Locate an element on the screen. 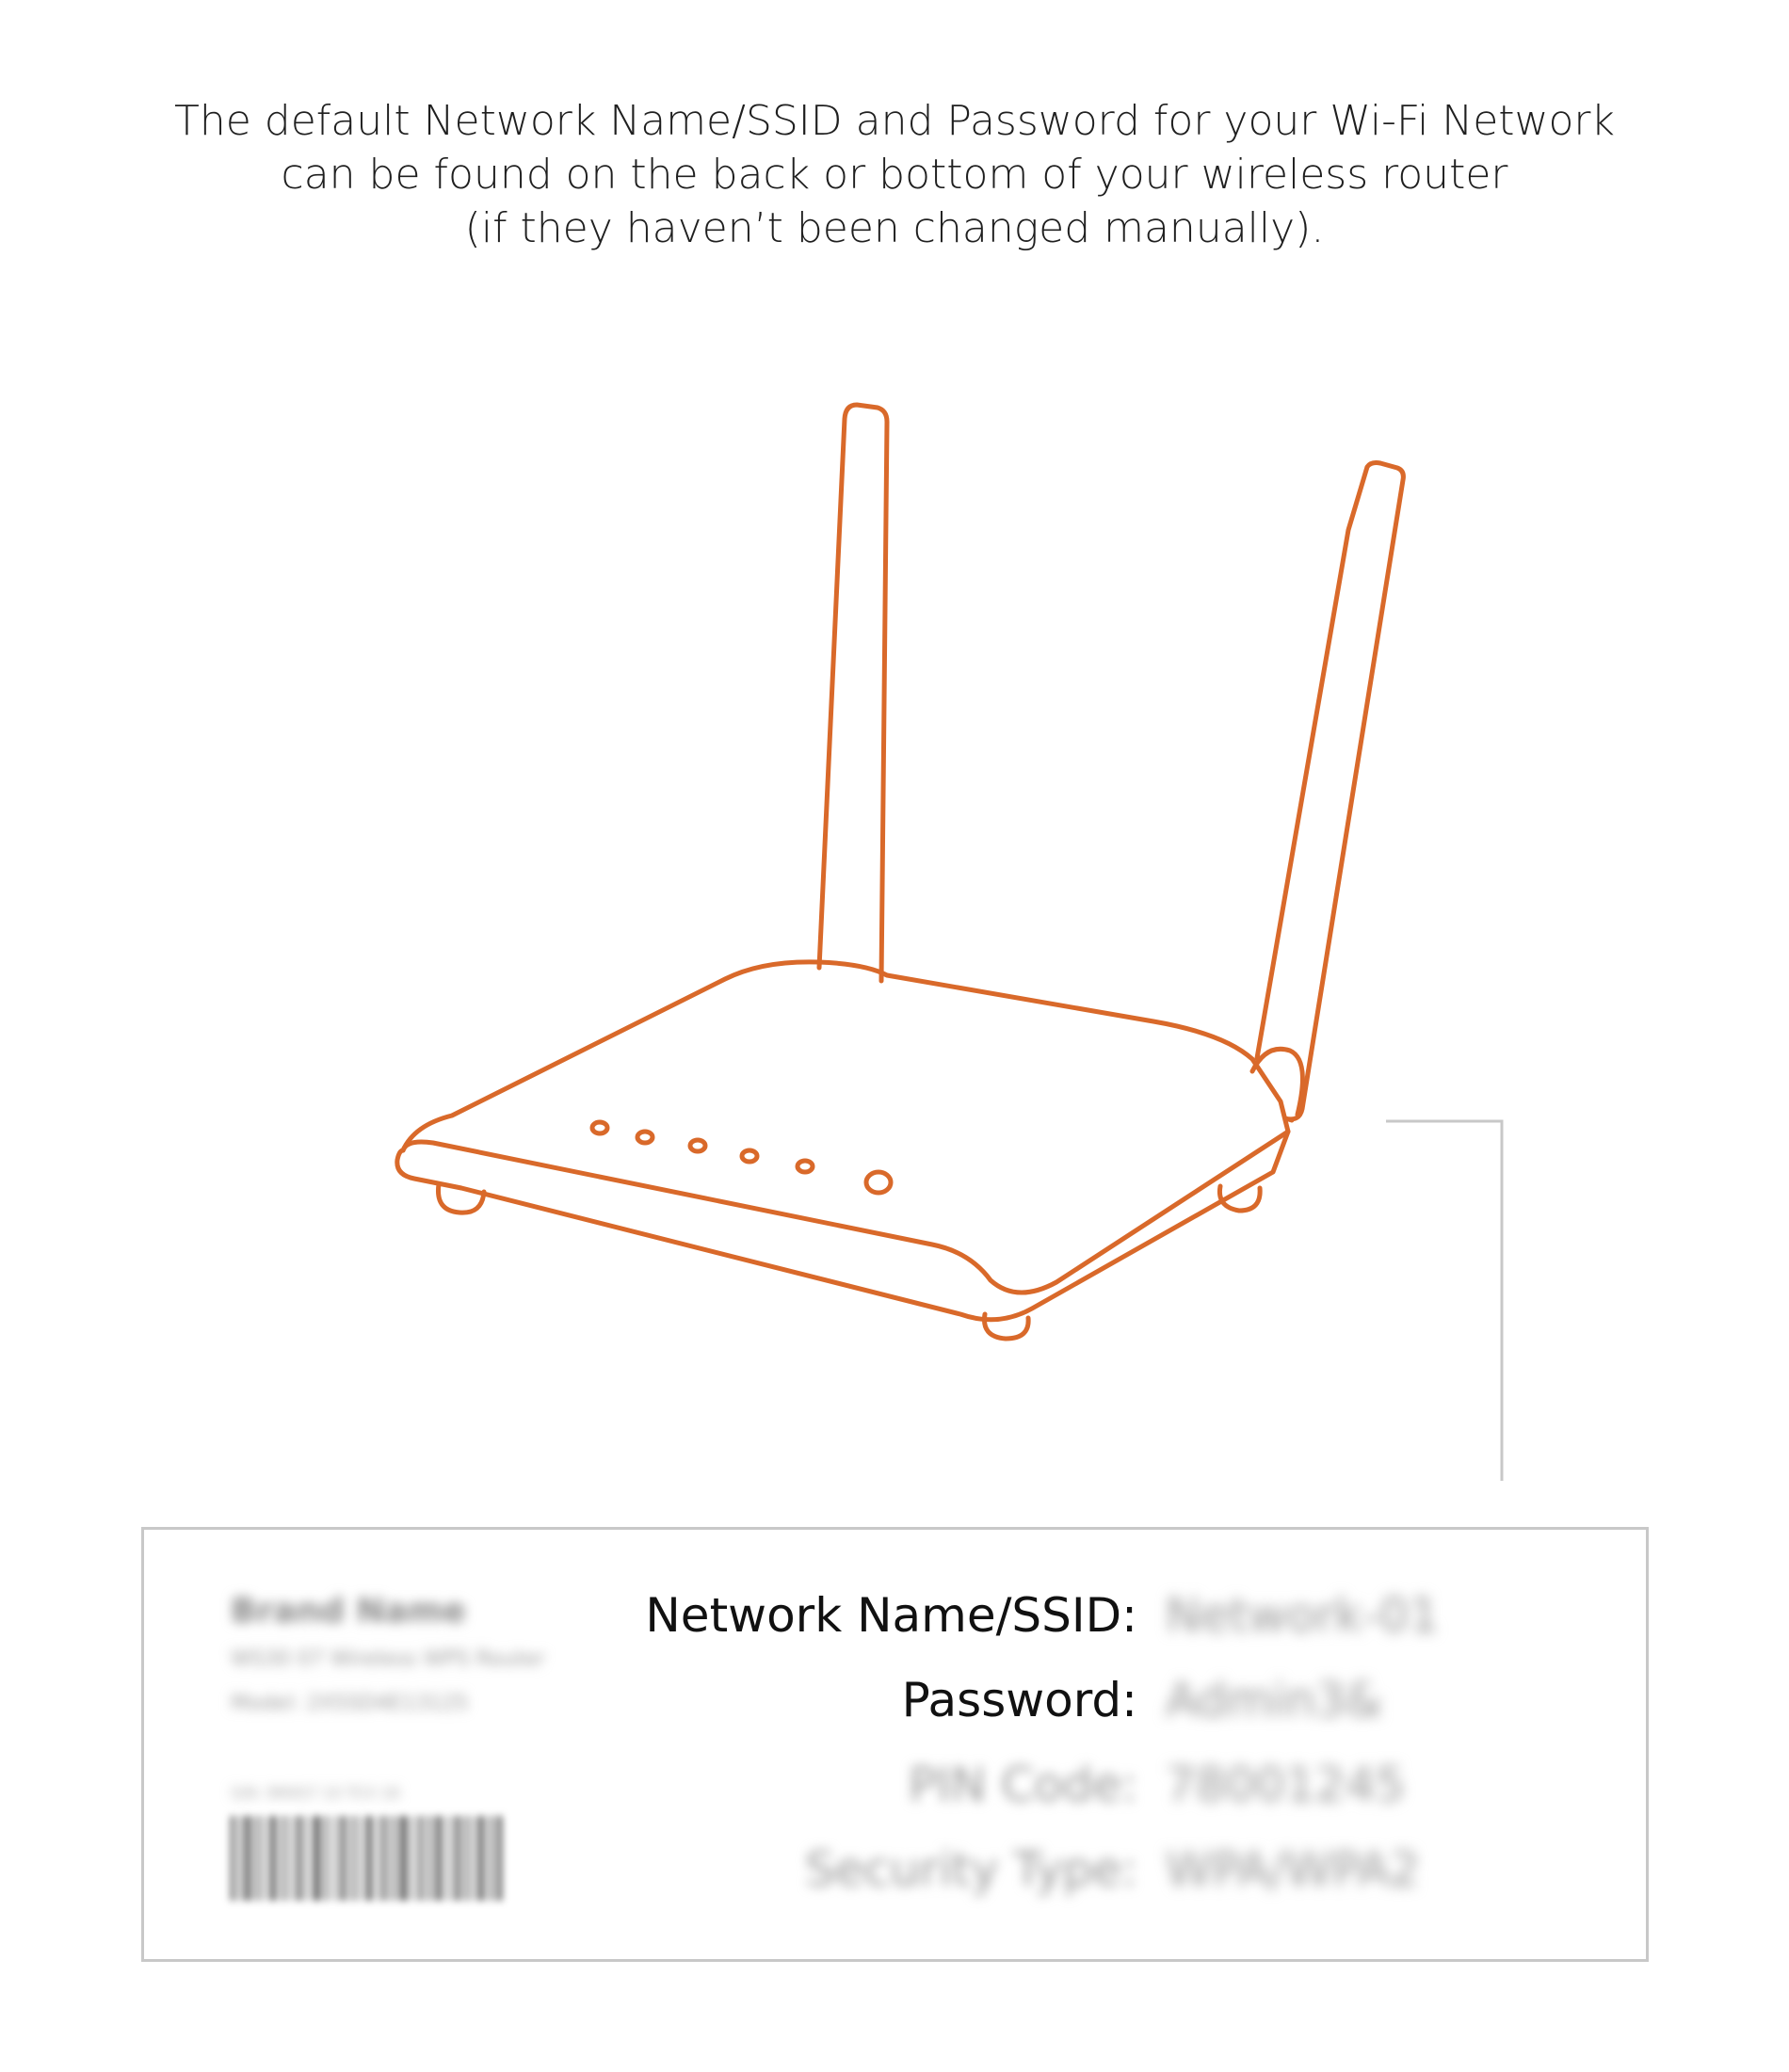  left-antenna is located at coordinates (853, 693).